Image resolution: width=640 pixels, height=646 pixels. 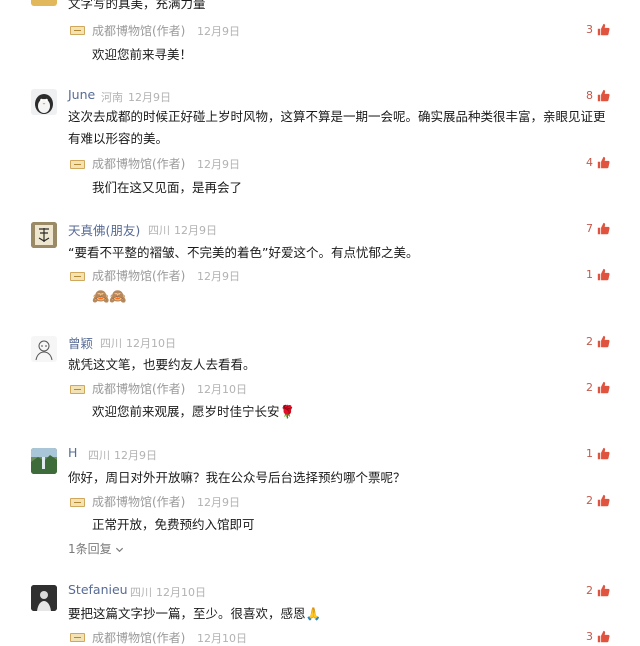 What do you see at coordinates (243, 252) in the screenshot?
I see `comment-text: “要看不平整的褶皱、不完美的着色”好爱这个。有点忧郁之美。` at bounding box center [243, 252].